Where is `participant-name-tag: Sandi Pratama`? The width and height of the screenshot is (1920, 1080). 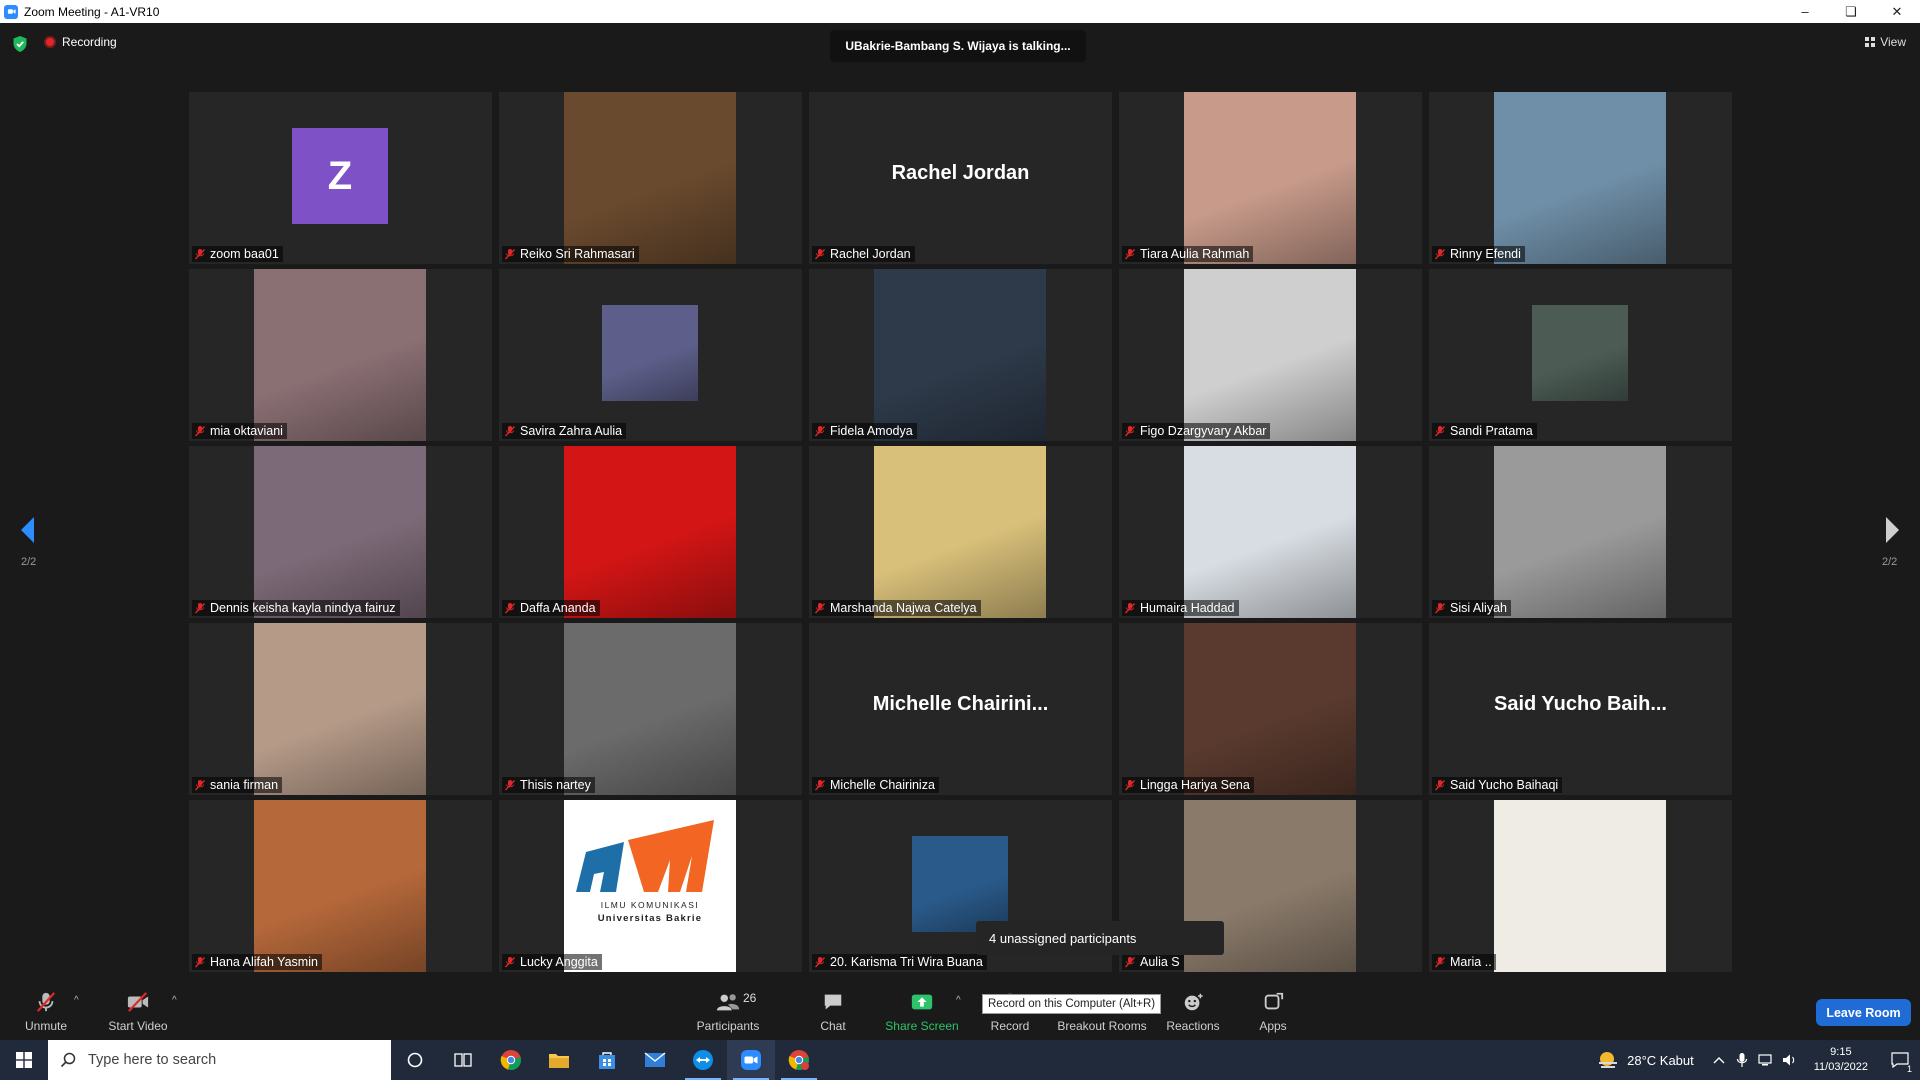 participant-name-tag: Sandi Pratama is located at coordinates (1484, 431).